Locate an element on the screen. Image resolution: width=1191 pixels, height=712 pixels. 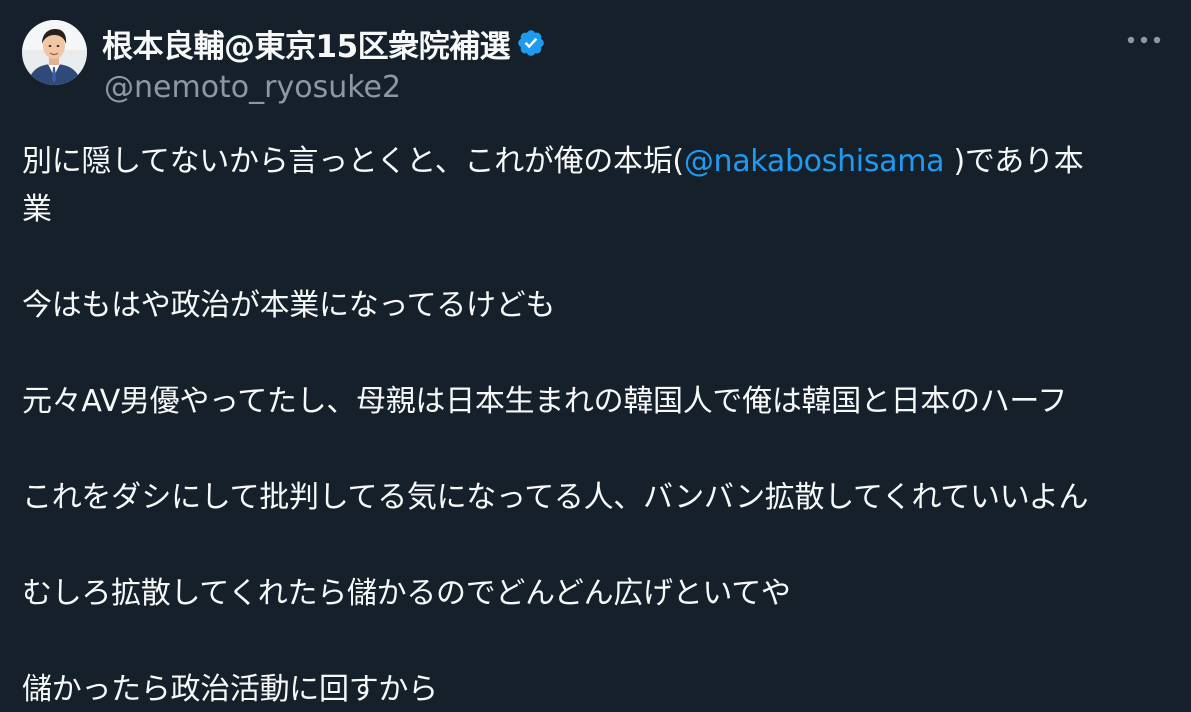
tweet-paragraph-3: 元々AV男優やってたし、母親は日本生まれの韓国人で俺は韓国と日本のハーフ is located at coordinates (545, 401).